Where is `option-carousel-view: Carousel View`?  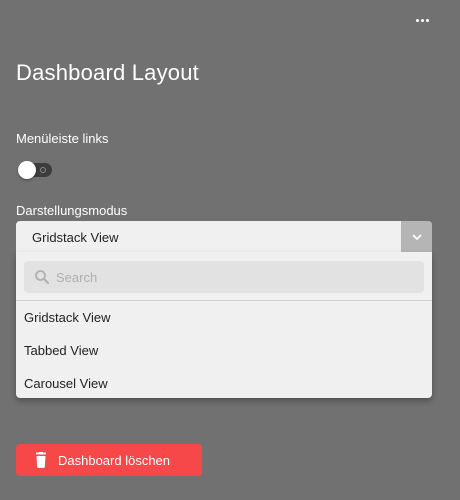 option-carousel-view: Carousel View is located at coordinates (224, 383).